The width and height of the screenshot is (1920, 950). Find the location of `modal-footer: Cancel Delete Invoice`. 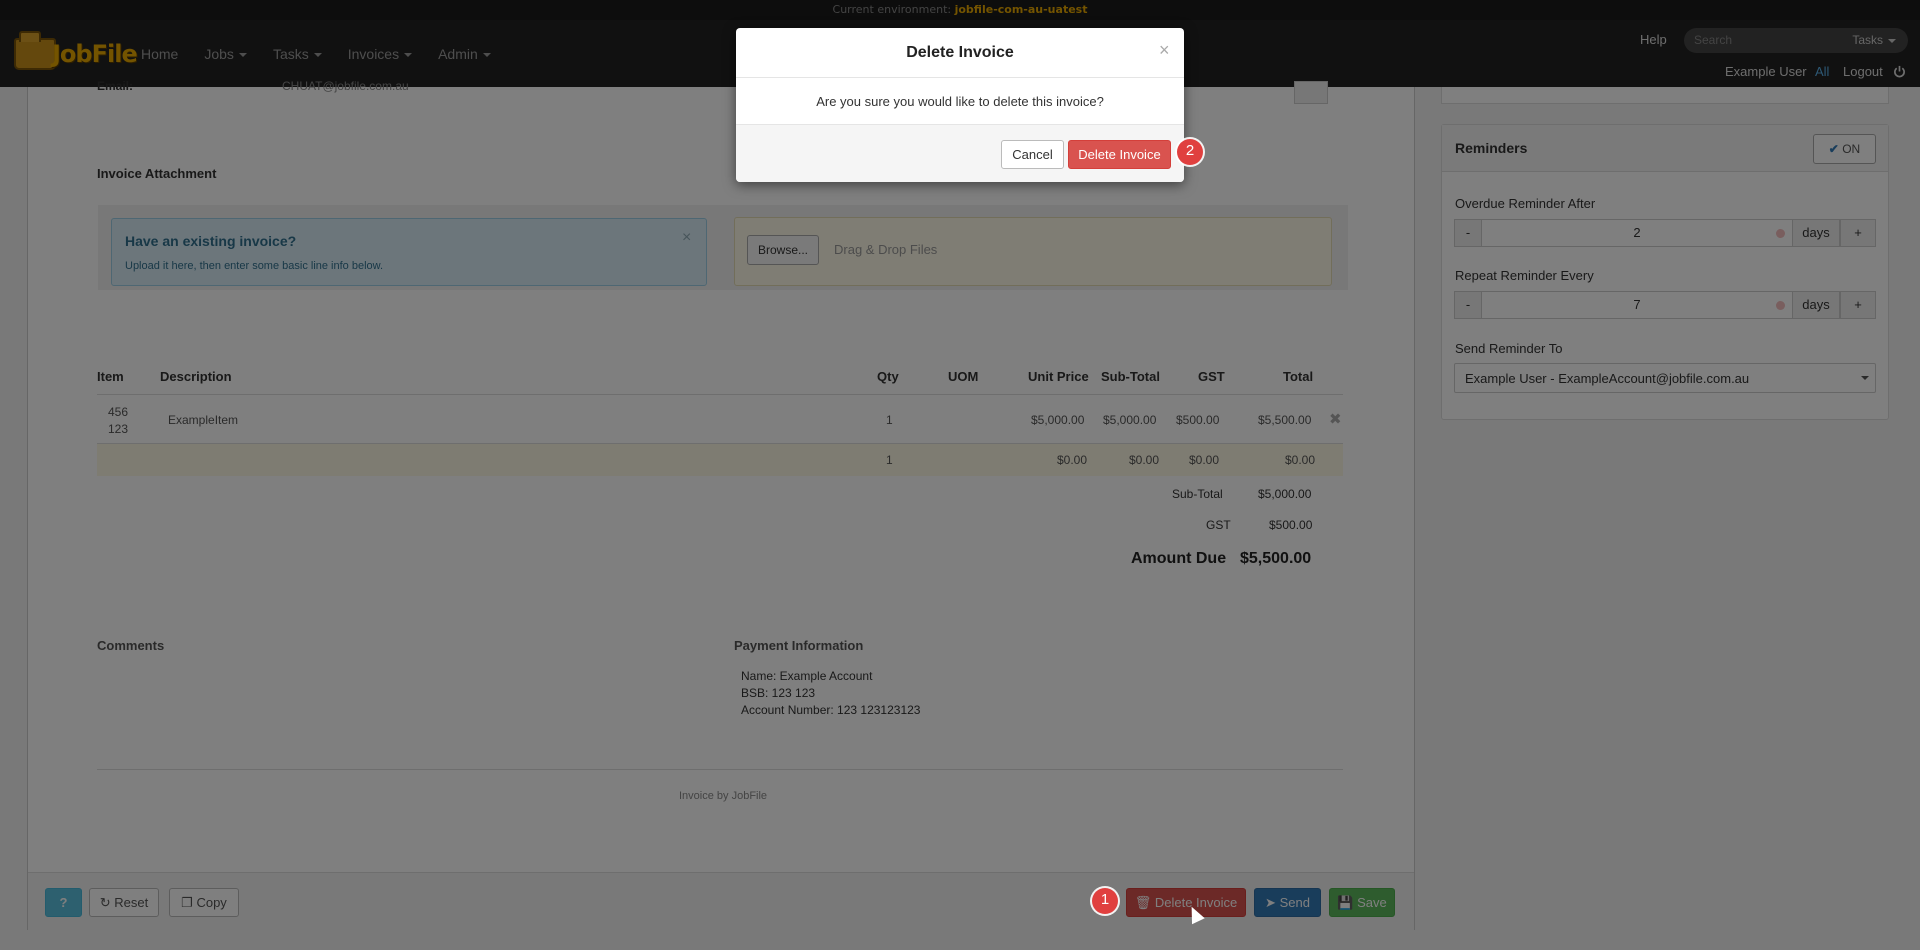

modal-footer: Cancel Delete Invoice is located at coordinates (960, 153).